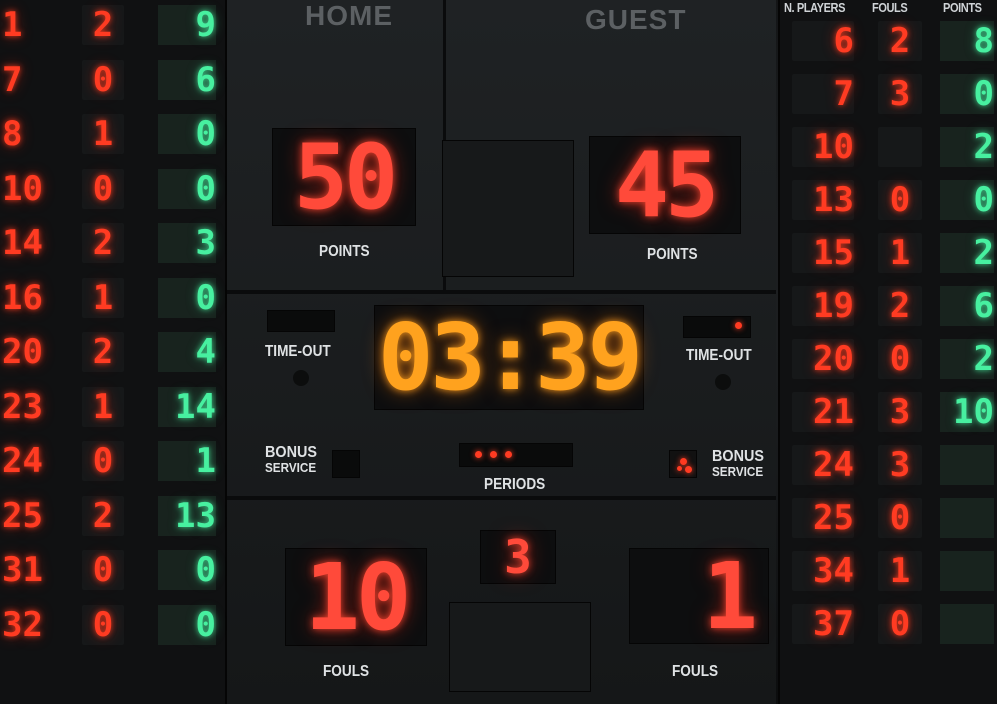 Image resolution: width=997 pixels, height=704 pixels. Describe the element at coordinates (823, 624) in the screenshot. I see `guest-player-num: 37` at that location.